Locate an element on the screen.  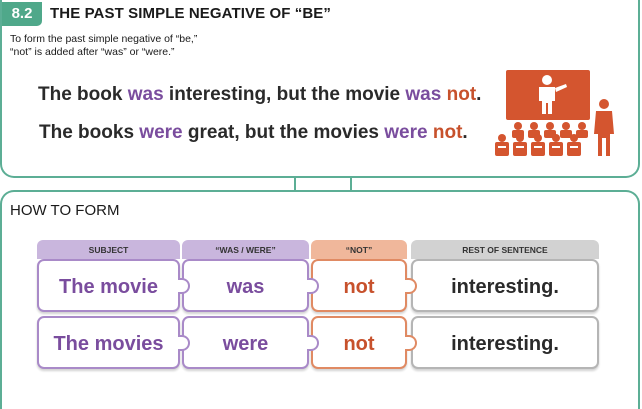
how-to-form-heading: HOW TO FORM is located at coordinates (65, 210).